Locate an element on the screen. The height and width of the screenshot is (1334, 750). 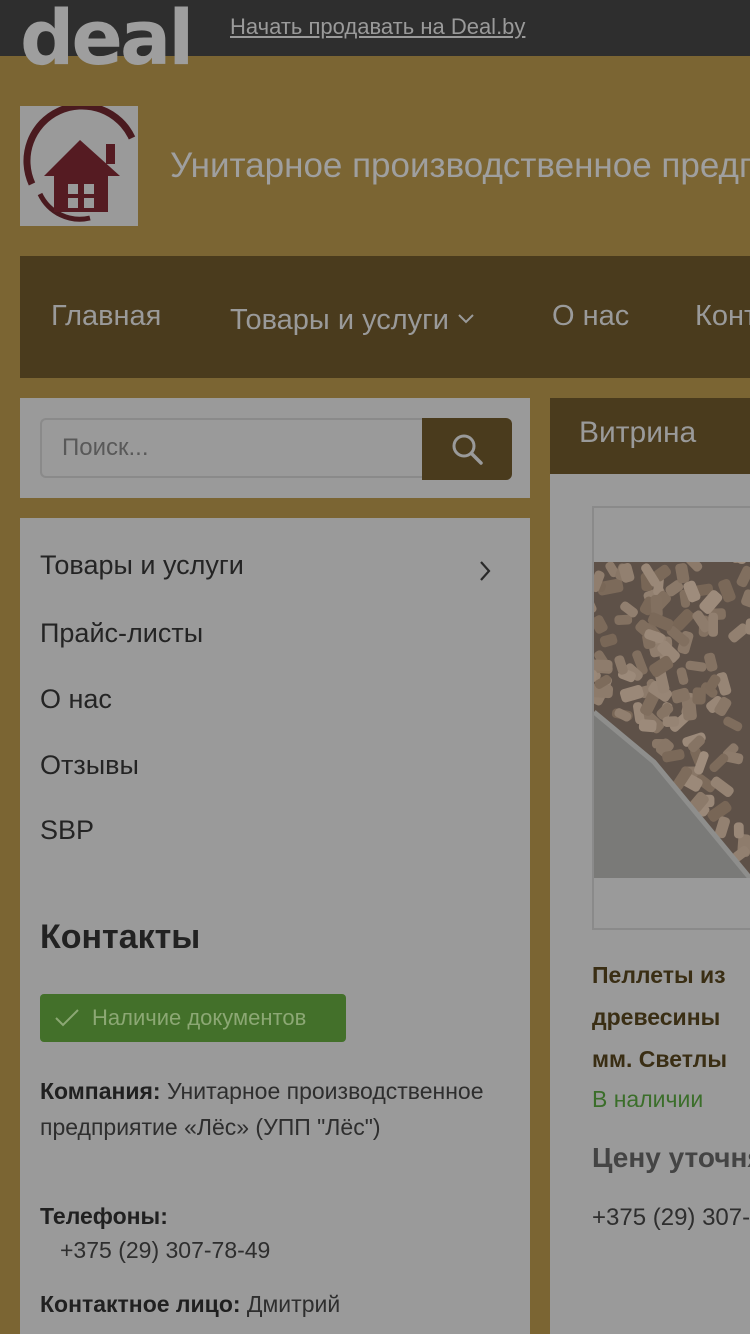
contact-person-info: Контактное лицо: Дмитрий is located at coordinates (275, 1304).